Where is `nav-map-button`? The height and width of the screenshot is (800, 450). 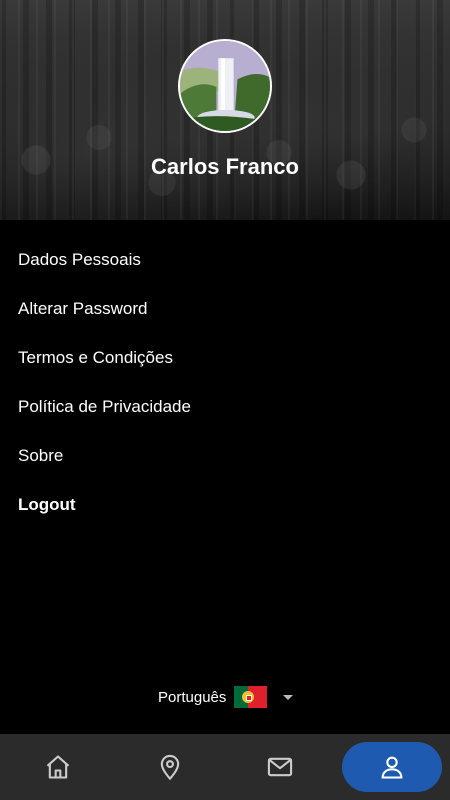
nav-map-button is located at coordinates (170, 767).